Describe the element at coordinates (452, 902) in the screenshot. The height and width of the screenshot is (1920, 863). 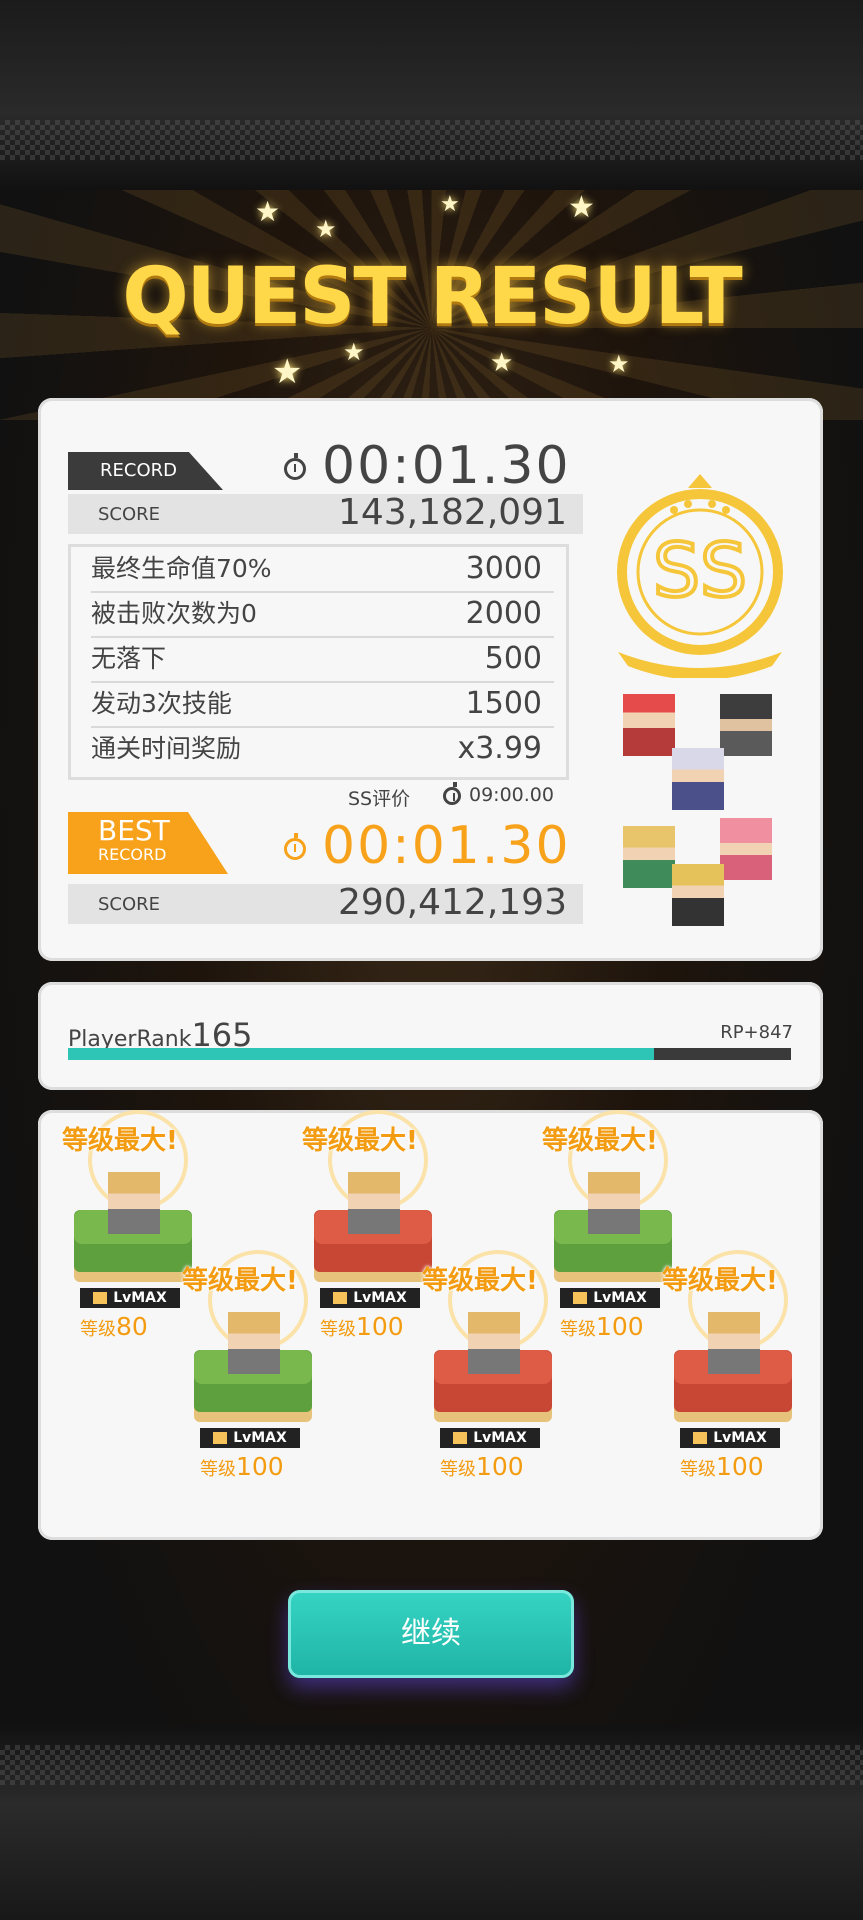
I see `best-score: 290,412,193` at that location.